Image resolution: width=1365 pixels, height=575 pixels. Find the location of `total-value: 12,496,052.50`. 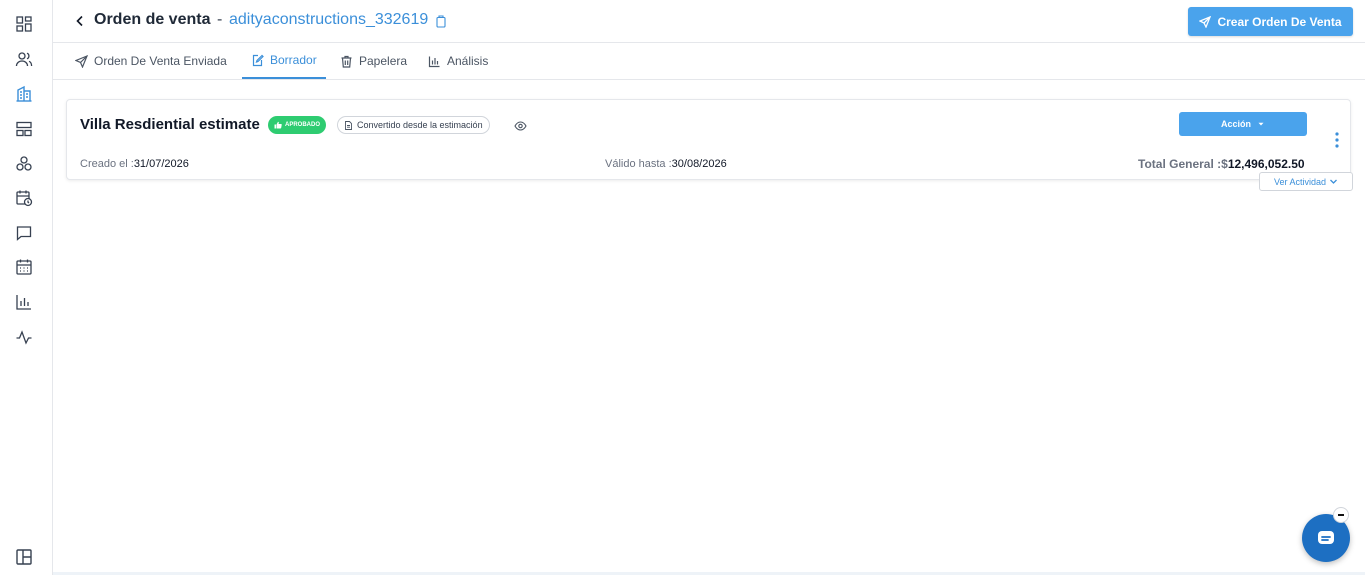

total-value: 12,496,052.50 is located at coordinates (1266, 164).